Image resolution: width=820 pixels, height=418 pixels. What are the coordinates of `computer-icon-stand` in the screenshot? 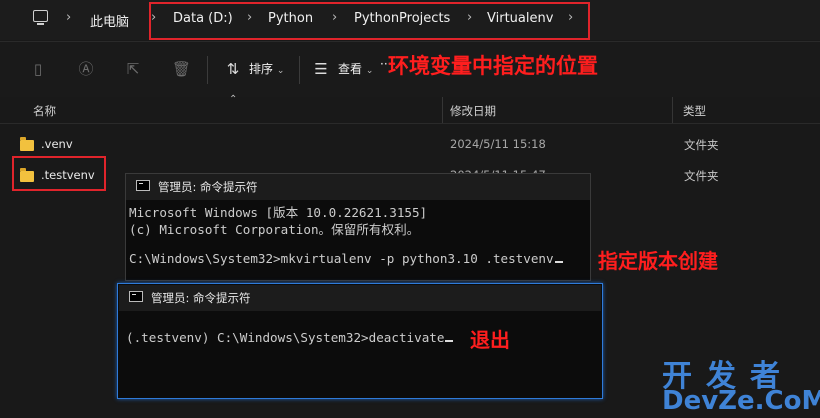 It's located at (40, 24).